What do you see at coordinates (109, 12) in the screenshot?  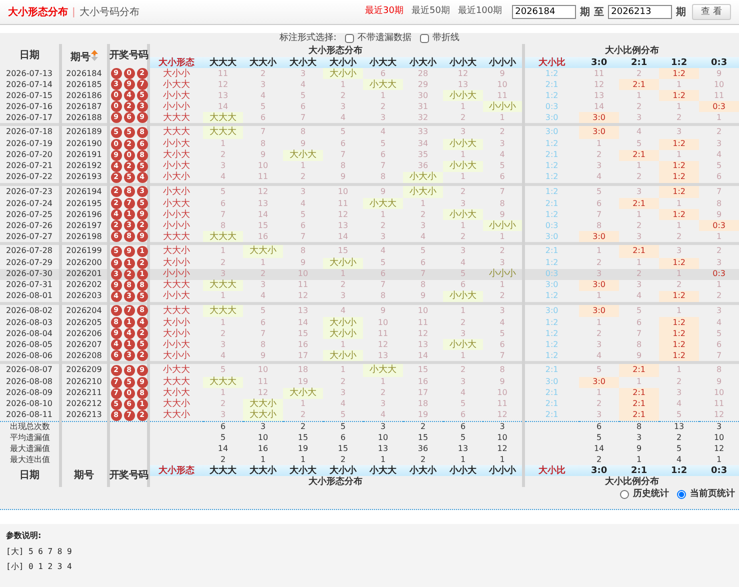 I see `tab: 大小号码分布` at bounding box center [109, 12].